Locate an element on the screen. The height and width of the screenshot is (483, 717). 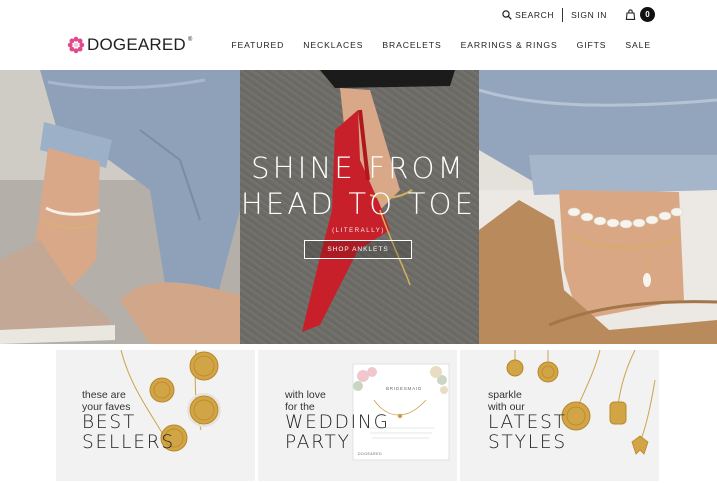
tile-tagline-1: these are is located at coordinates (104, 395).